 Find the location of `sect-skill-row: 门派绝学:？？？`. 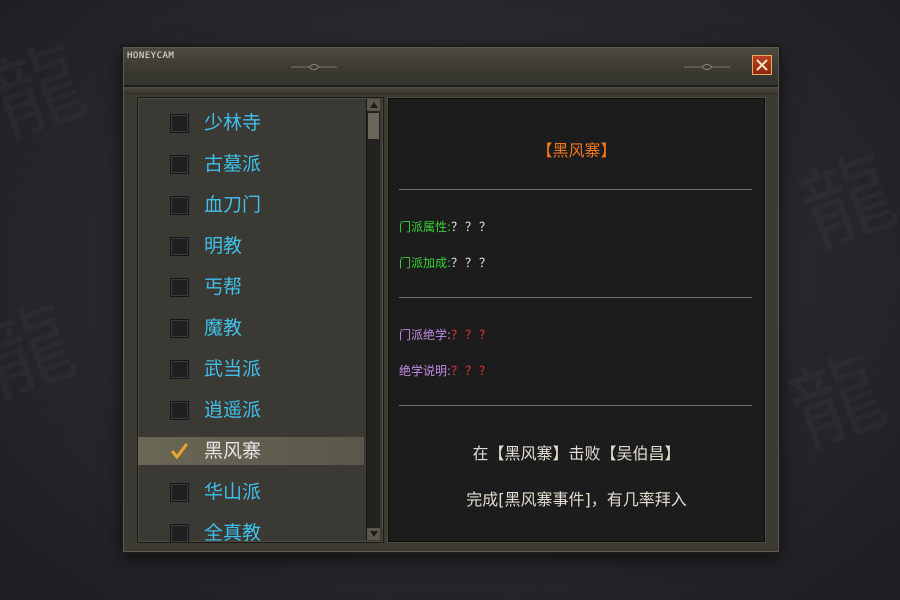

sect-skill-row: 门派绝学:？？？ is located at coordinates (446, 334).